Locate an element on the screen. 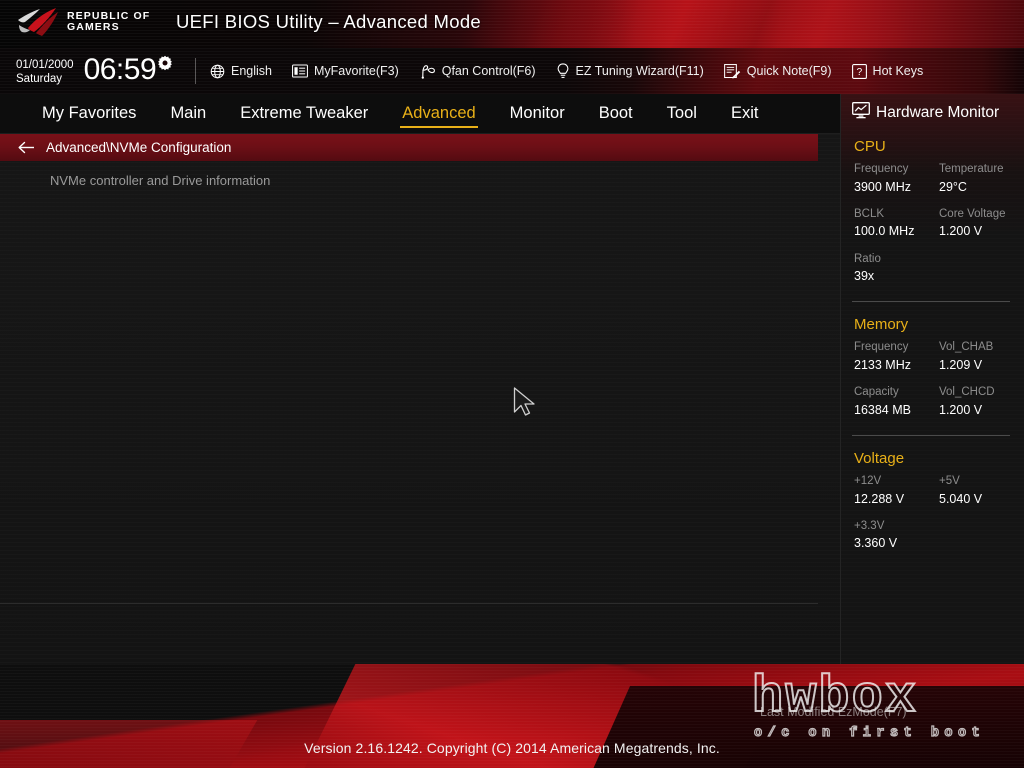  hw-label: BCLK is located at coordinates (869, 213).